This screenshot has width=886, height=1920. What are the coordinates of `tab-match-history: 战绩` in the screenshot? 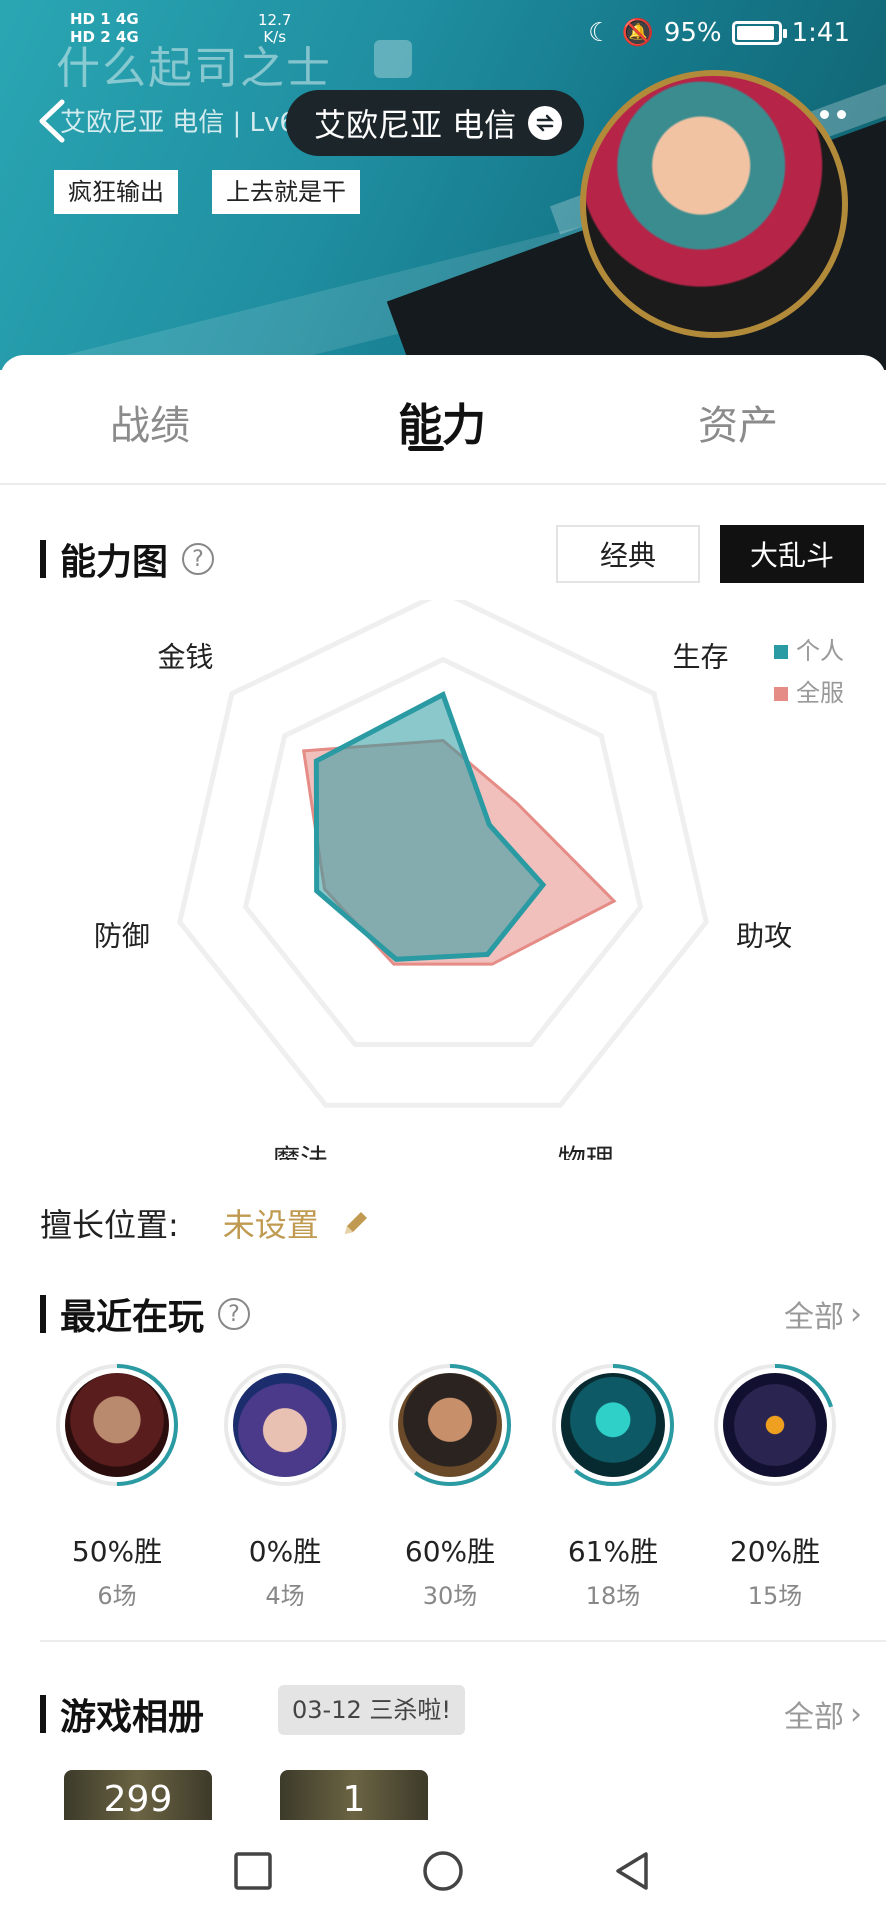 It's located at (150, 422).